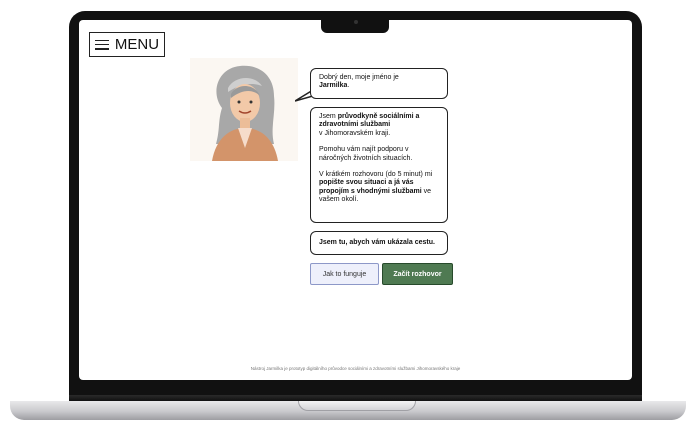  What do you see at coordinates (417, 274) in the screenshot?
I see `start-conversation-button: Začít rozhovor` at bounding box center [417, 274].